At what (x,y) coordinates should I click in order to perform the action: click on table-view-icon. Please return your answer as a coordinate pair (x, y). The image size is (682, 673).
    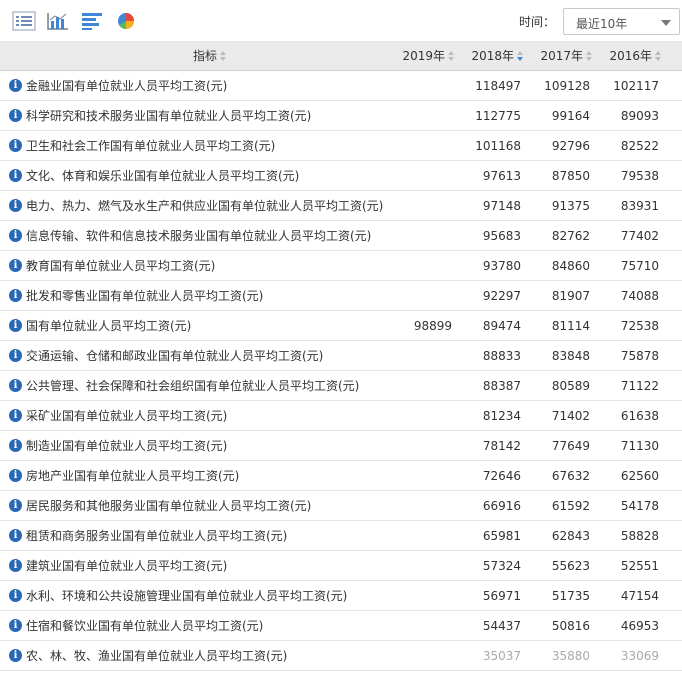
    Looking at the image, I should click on (24, 21).